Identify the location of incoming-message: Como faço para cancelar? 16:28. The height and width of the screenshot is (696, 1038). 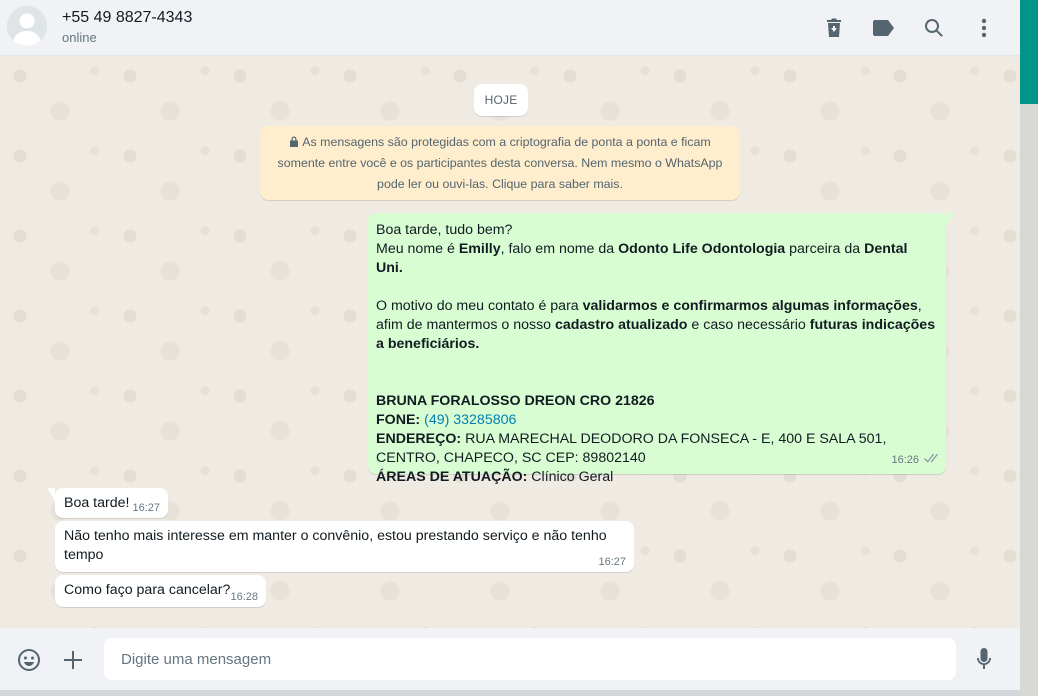
(160, 591).